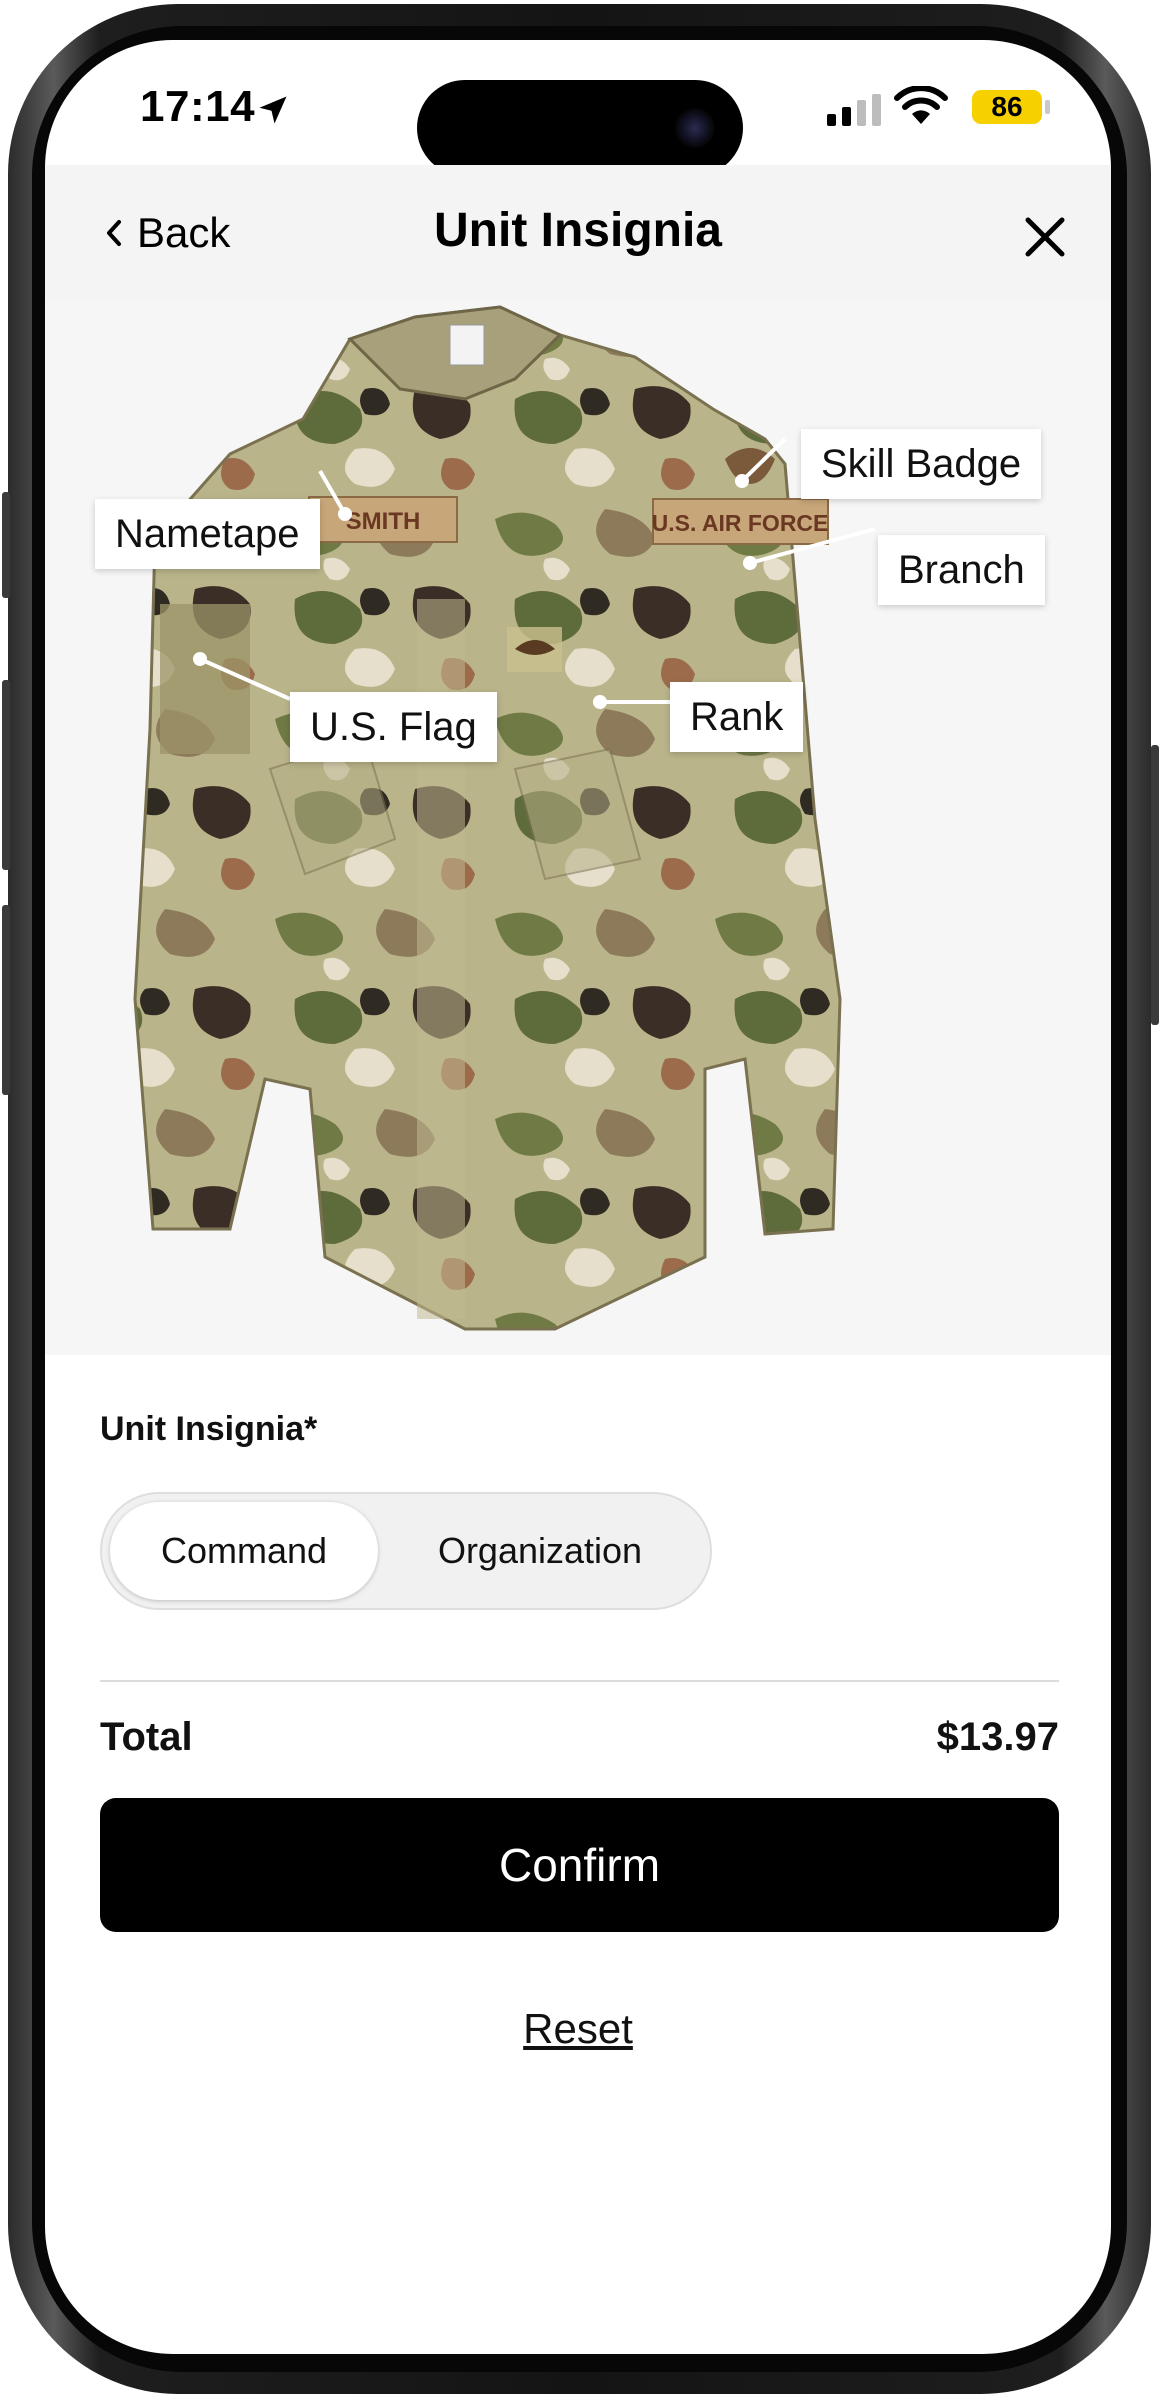  Describe the element at coordinates (383, 521) in the screenshot. I see `name-patch-text: SMITH` at that location.